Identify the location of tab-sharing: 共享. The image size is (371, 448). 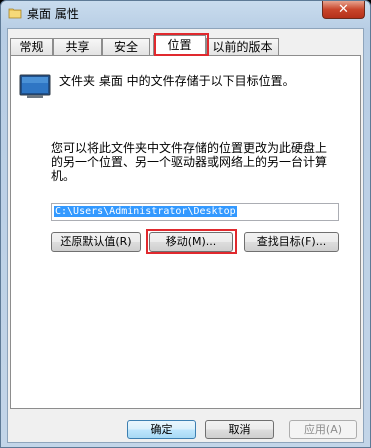
(77, 46).